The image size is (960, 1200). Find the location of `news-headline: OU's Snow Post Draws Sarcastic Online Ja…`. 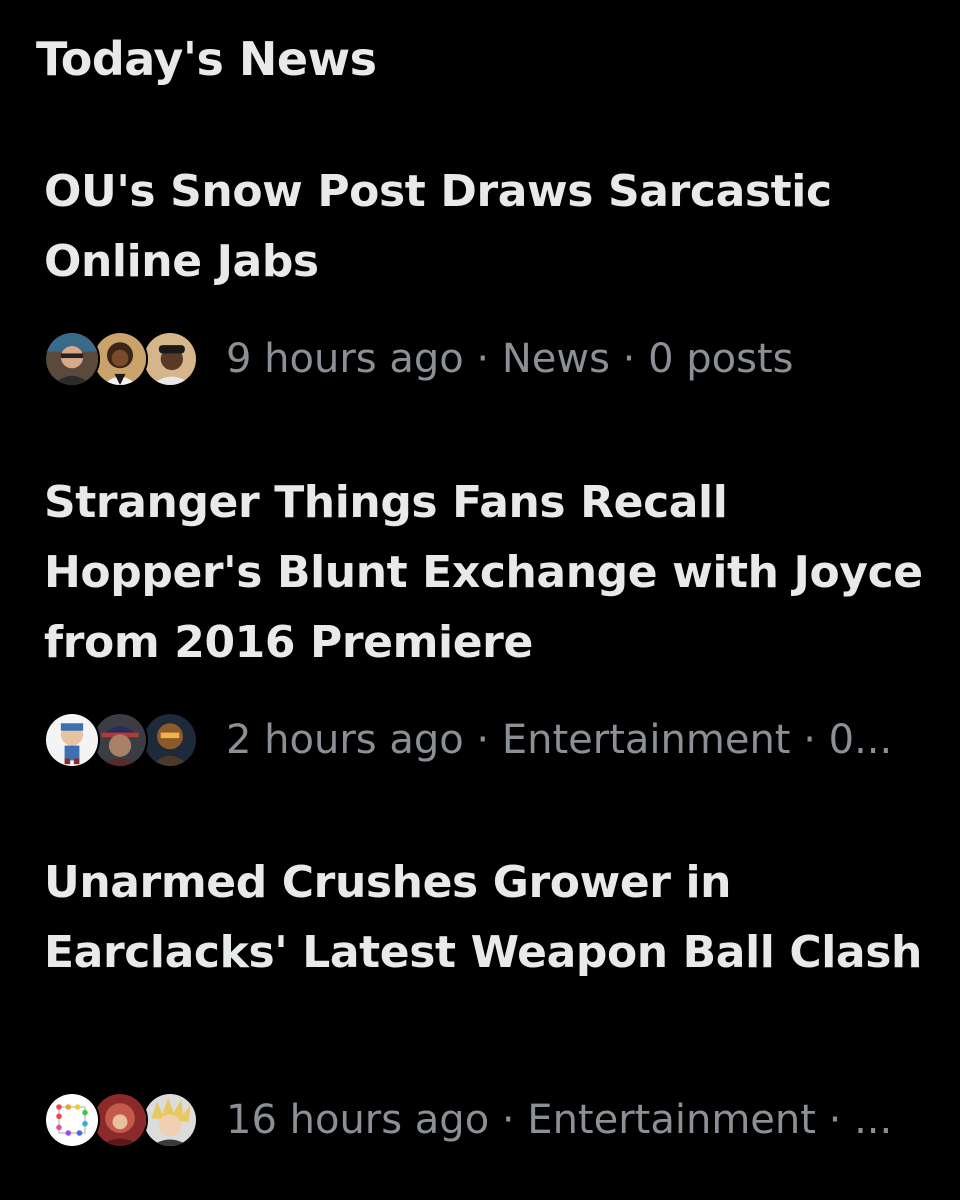

news-headline: OU's Snow Post Draws Sarcastic Online Ja… is located at coordinates (484, 227).